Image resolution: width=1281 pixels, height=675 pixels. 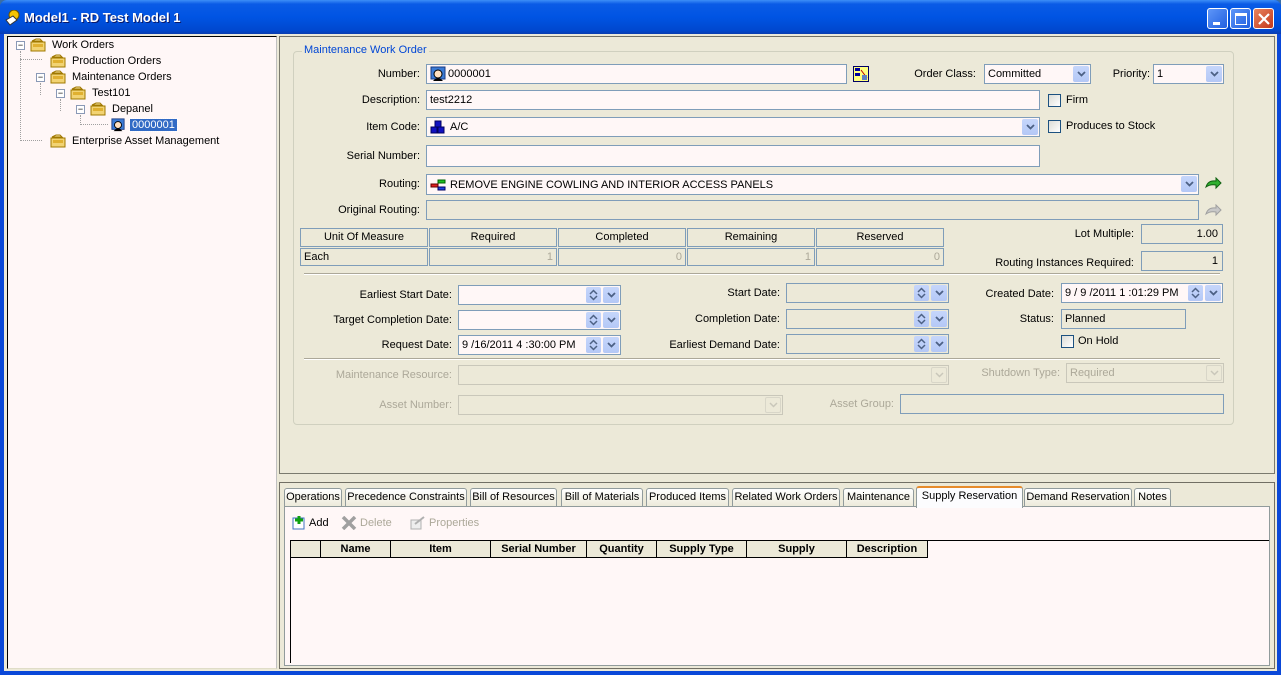 I want to click on minimize-button, so click(x=1217, y=18).